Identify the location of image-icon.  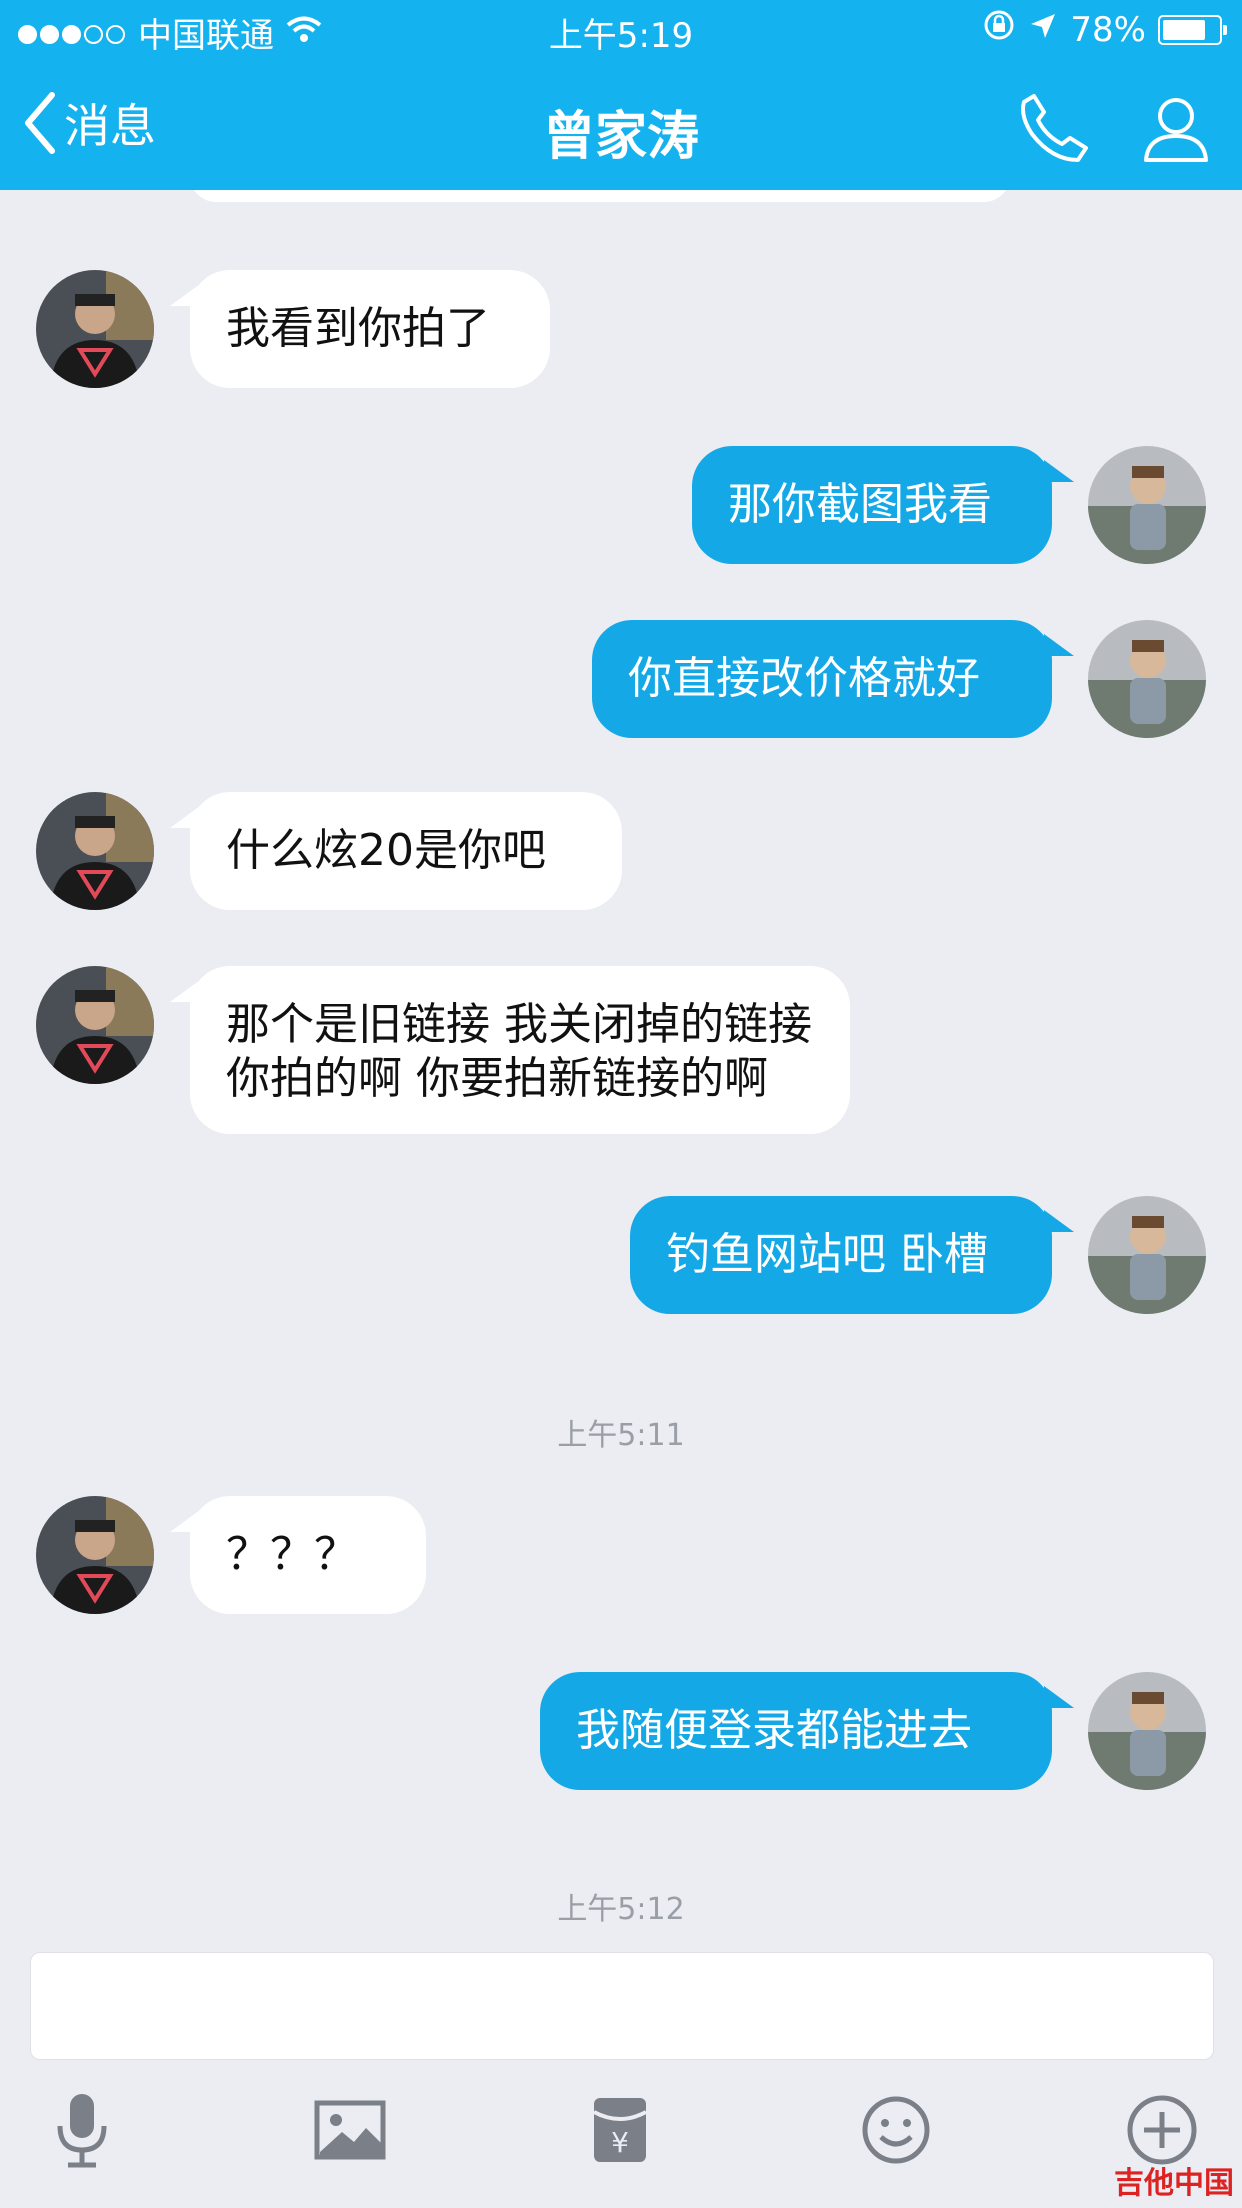
(350, 2130).